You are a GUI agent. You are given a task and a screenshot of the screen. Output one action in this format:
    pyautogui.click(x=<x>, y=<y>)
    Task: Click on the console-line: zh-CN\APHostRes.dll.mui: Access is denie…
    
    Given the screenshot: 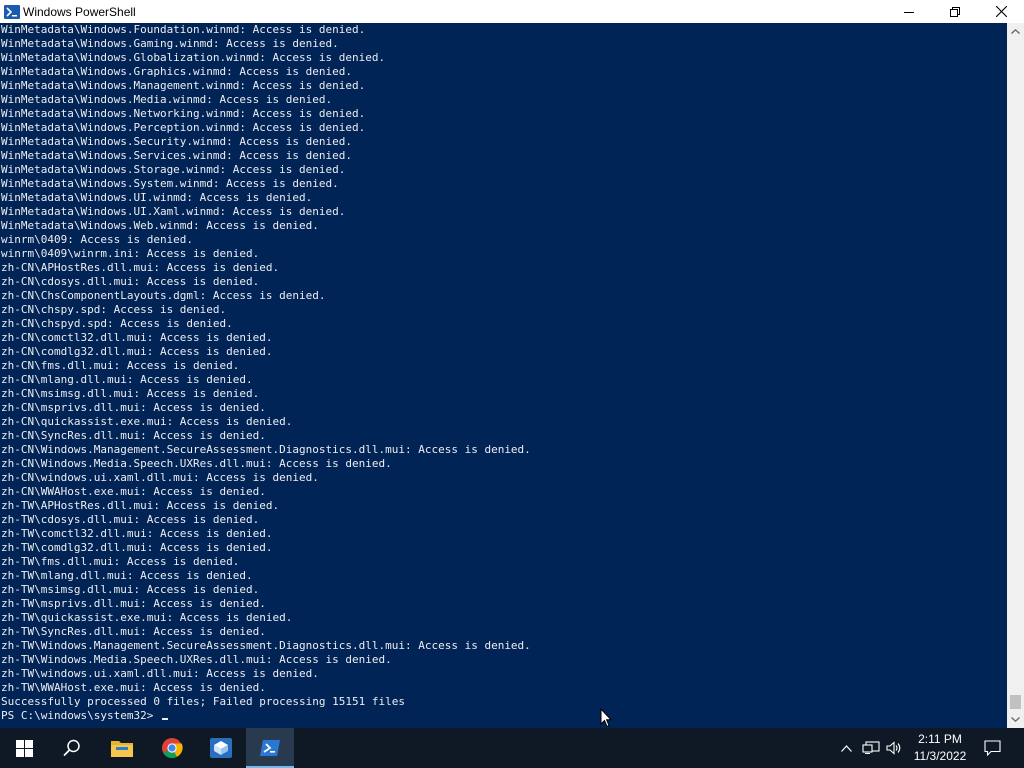 What is the action you would take?
    pyautogui.click(x=140, y=267)
    